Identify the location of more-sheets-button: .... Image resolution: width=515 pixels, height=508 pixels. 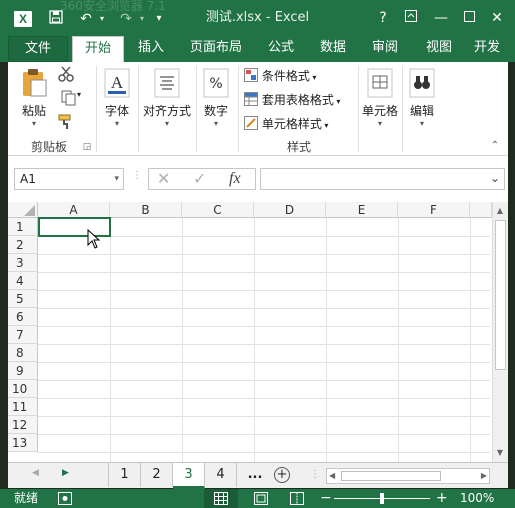
(255, 475).